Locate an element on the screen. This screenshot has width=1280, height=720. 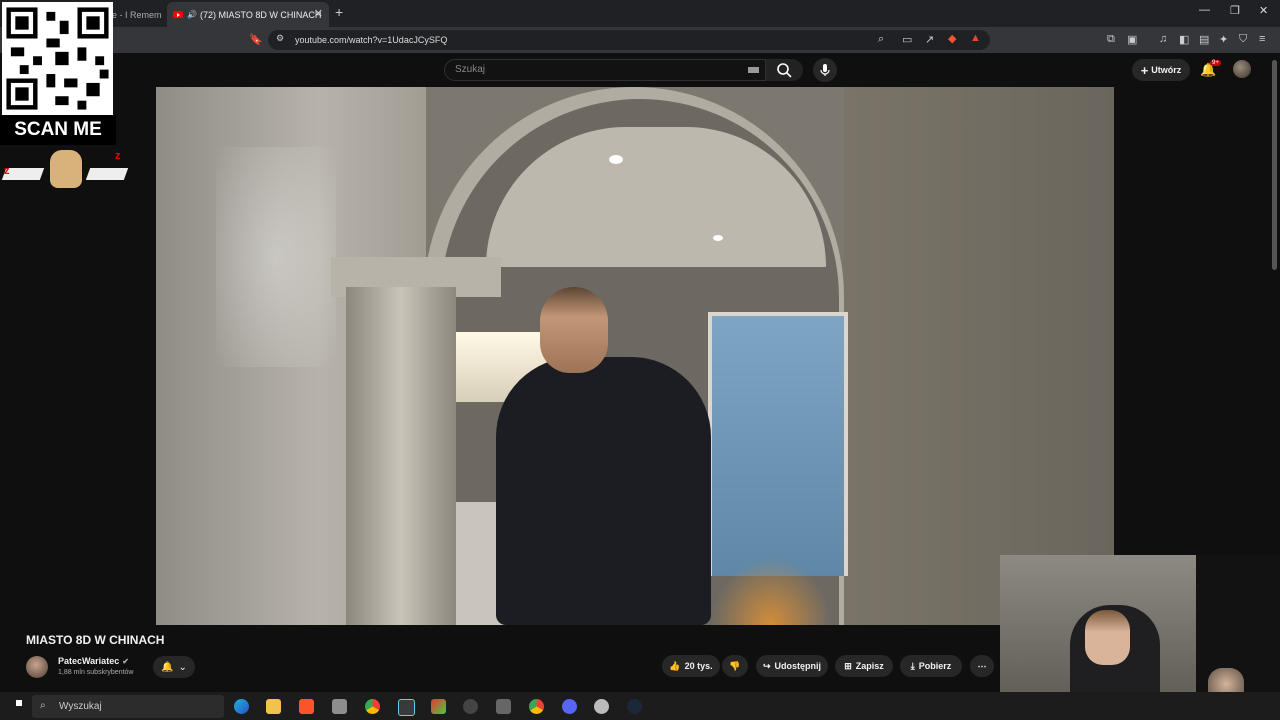
more-actions-button: ⋯ is located at coordinates (982, 666).